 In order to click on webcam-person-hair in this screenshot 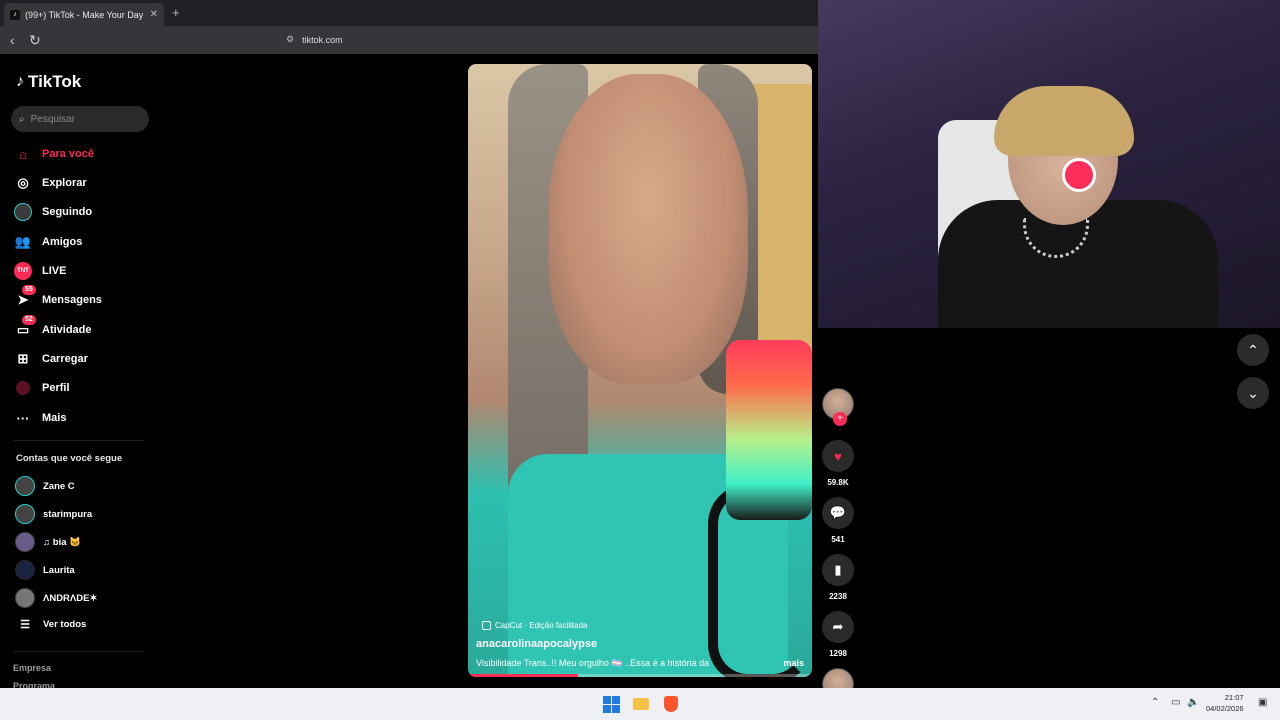, I will do `click(1064, 121)`.